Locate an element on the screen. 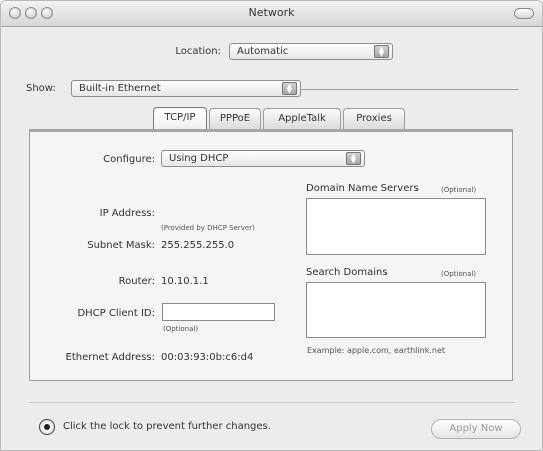 This screenshot has width=543, height=451. subnet-mask-label: Subnet Mask: is located at coordinates (121, 245).